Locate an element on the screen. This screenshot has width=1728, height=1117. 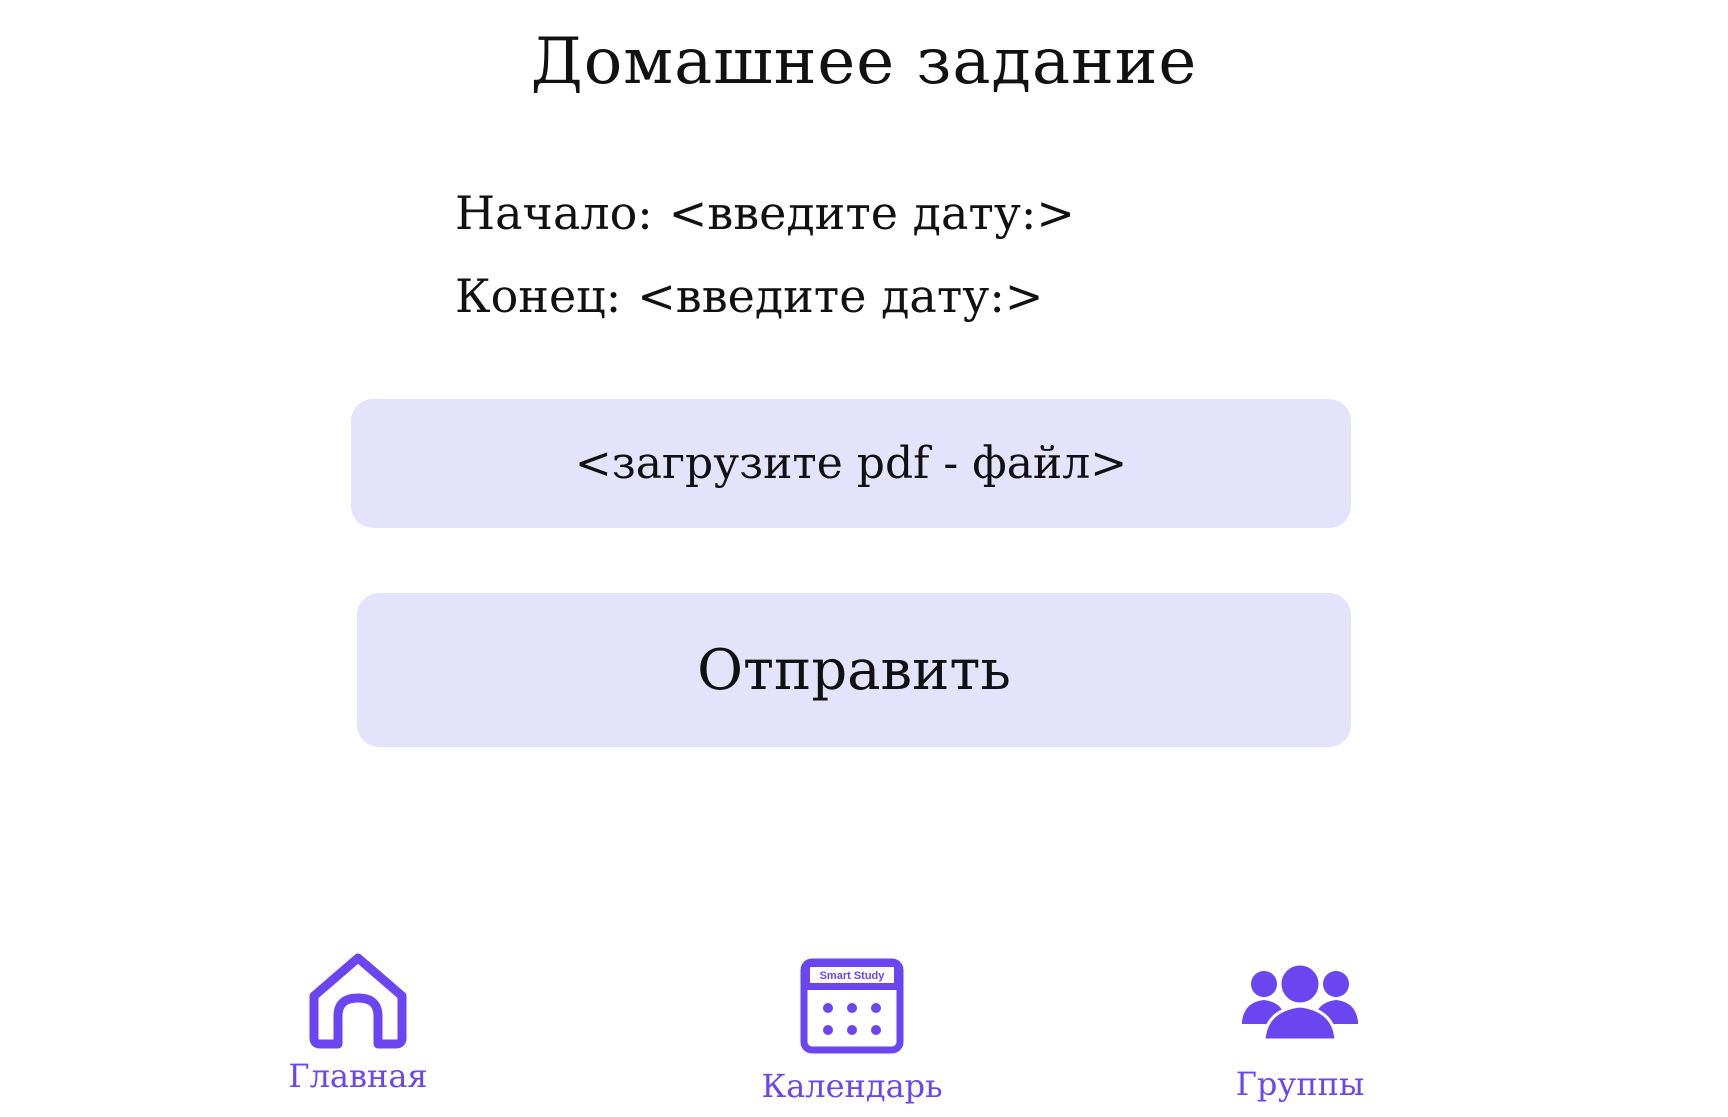
start-date-input: <введите дату:> is located at coordinates (872, 213).